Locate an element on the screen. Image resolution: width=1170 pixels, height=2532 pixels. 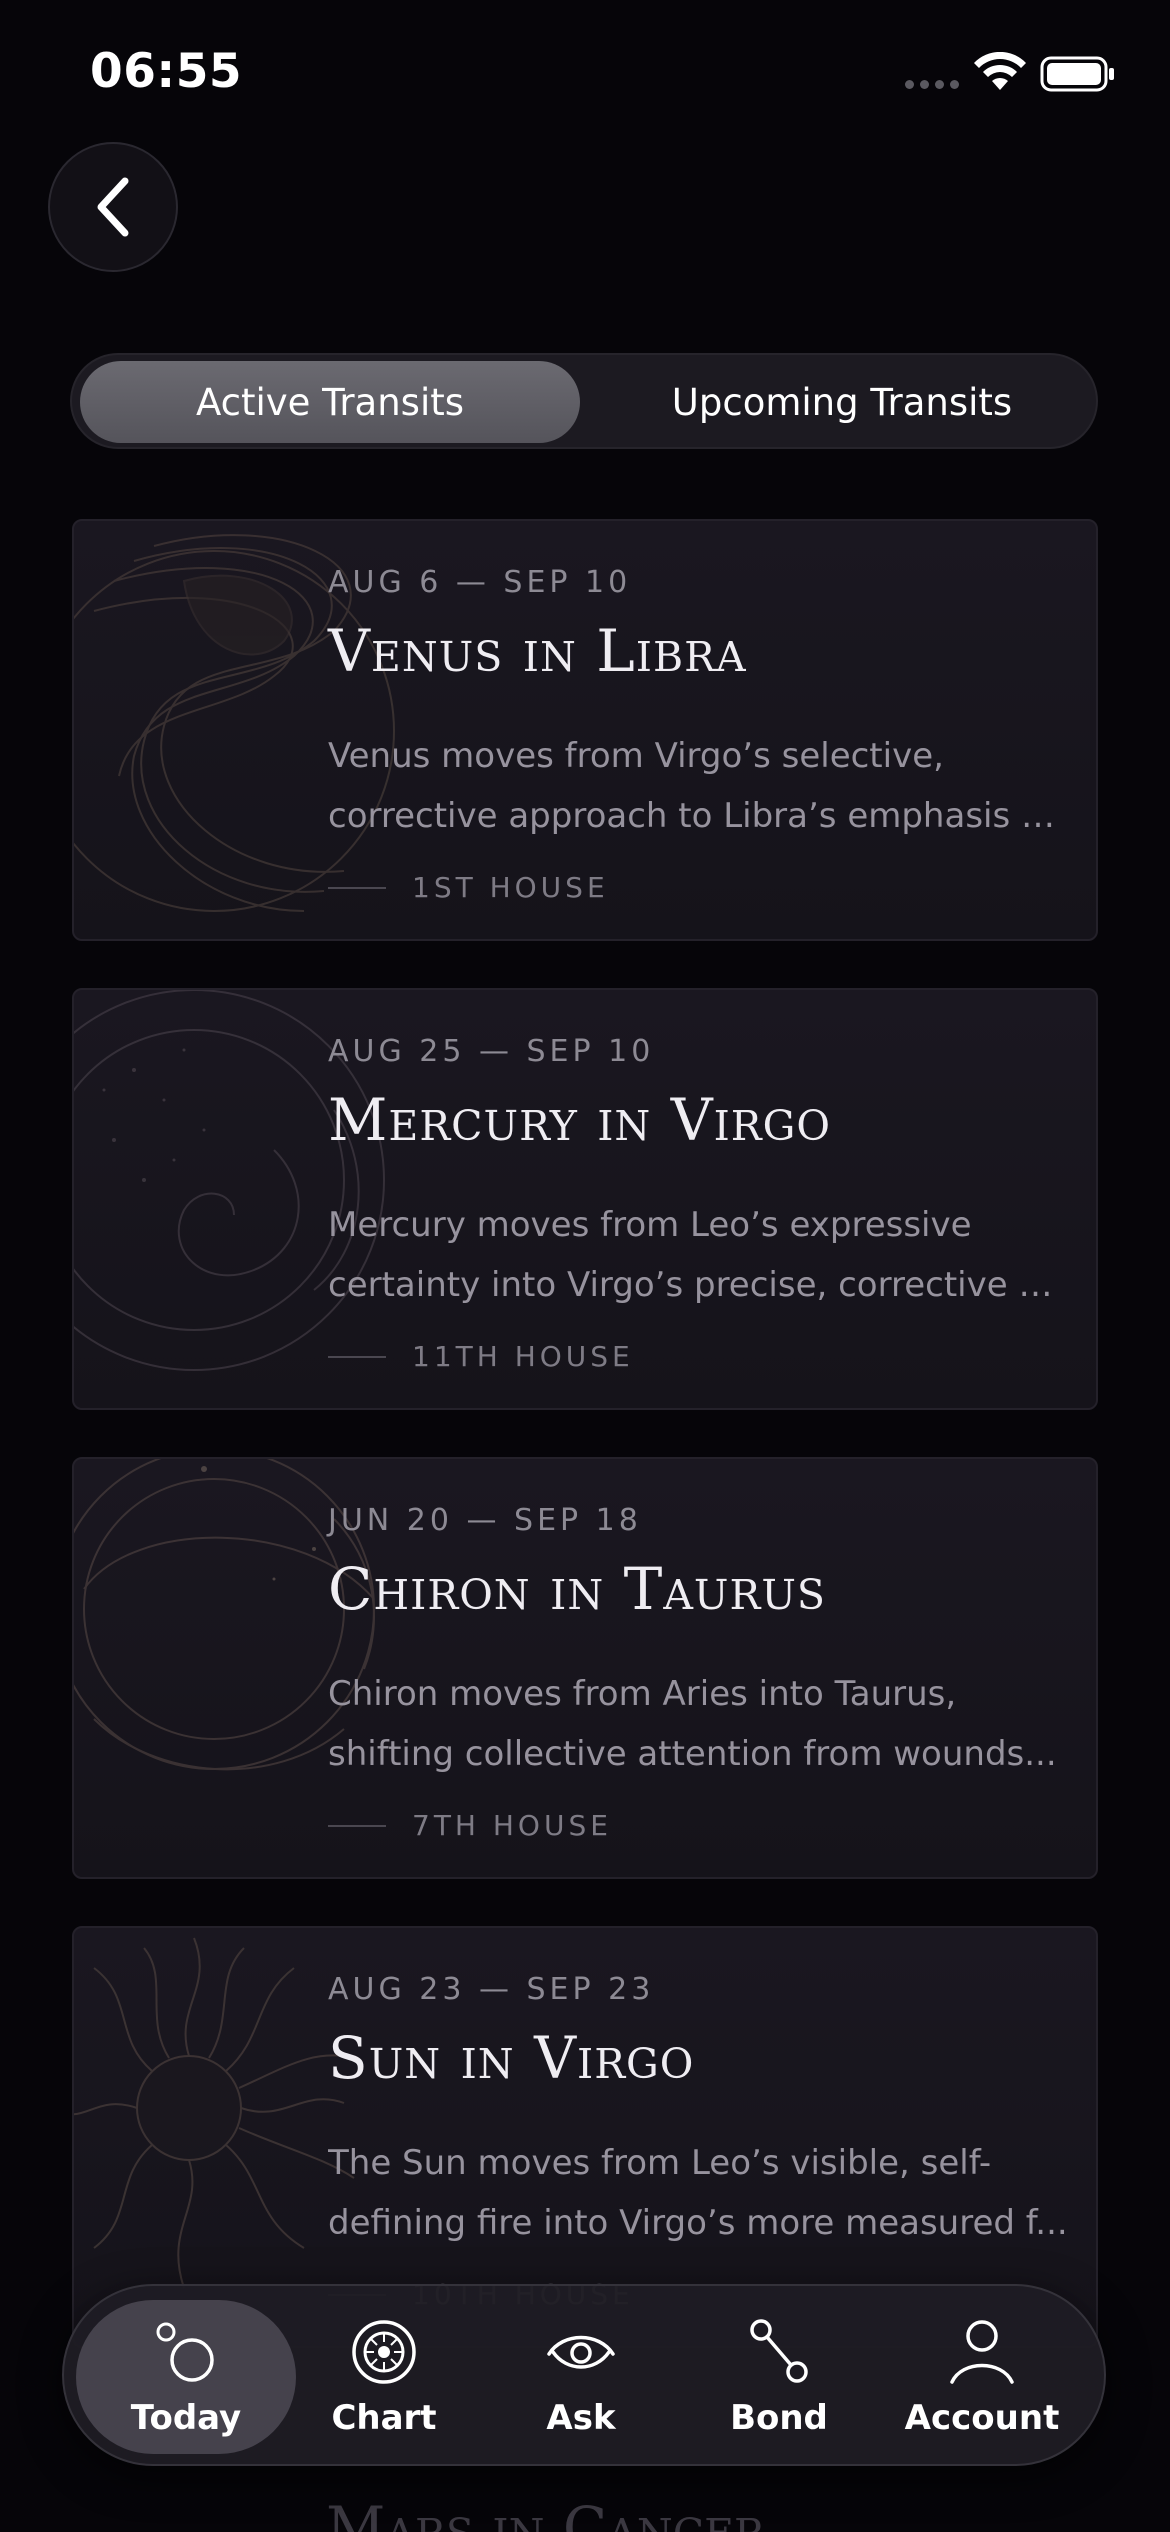
tab-today-label: Today is located at coordinates (186, 2418).